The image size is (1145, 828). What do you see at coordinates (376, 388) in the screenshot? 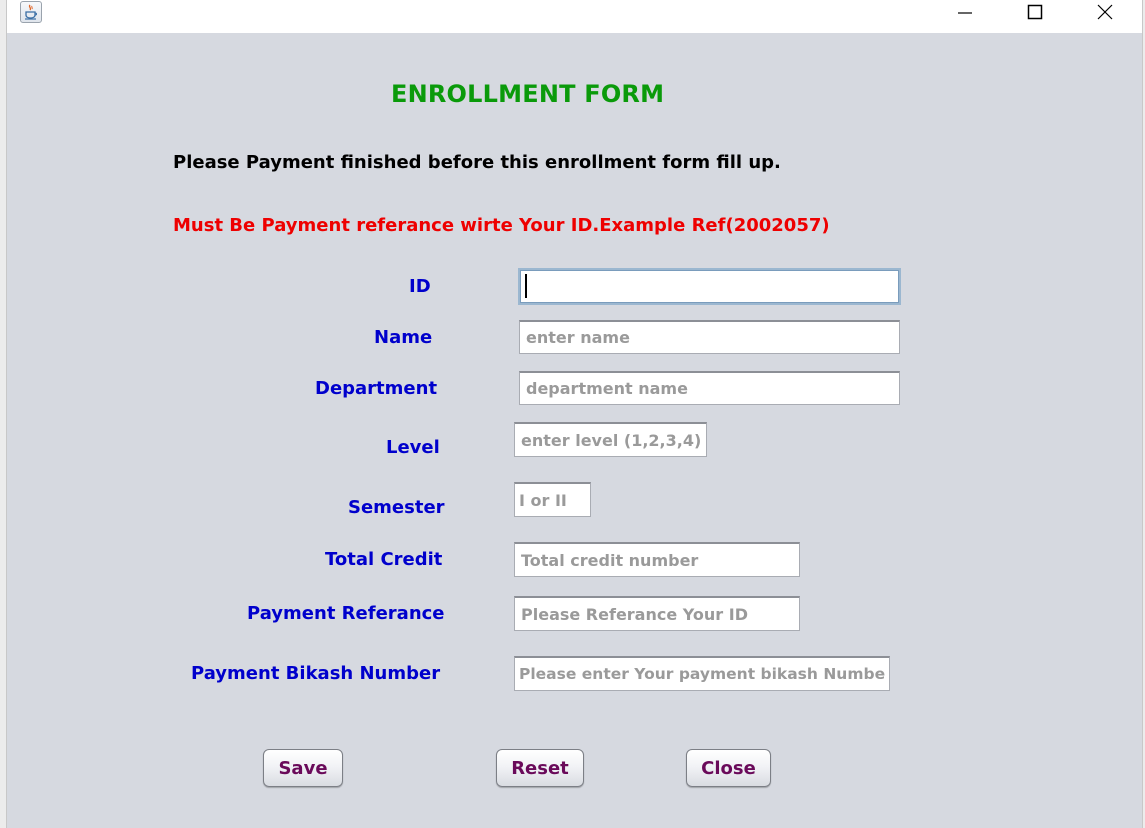
I see `department-label: Department` at bounding box center [376, 388].